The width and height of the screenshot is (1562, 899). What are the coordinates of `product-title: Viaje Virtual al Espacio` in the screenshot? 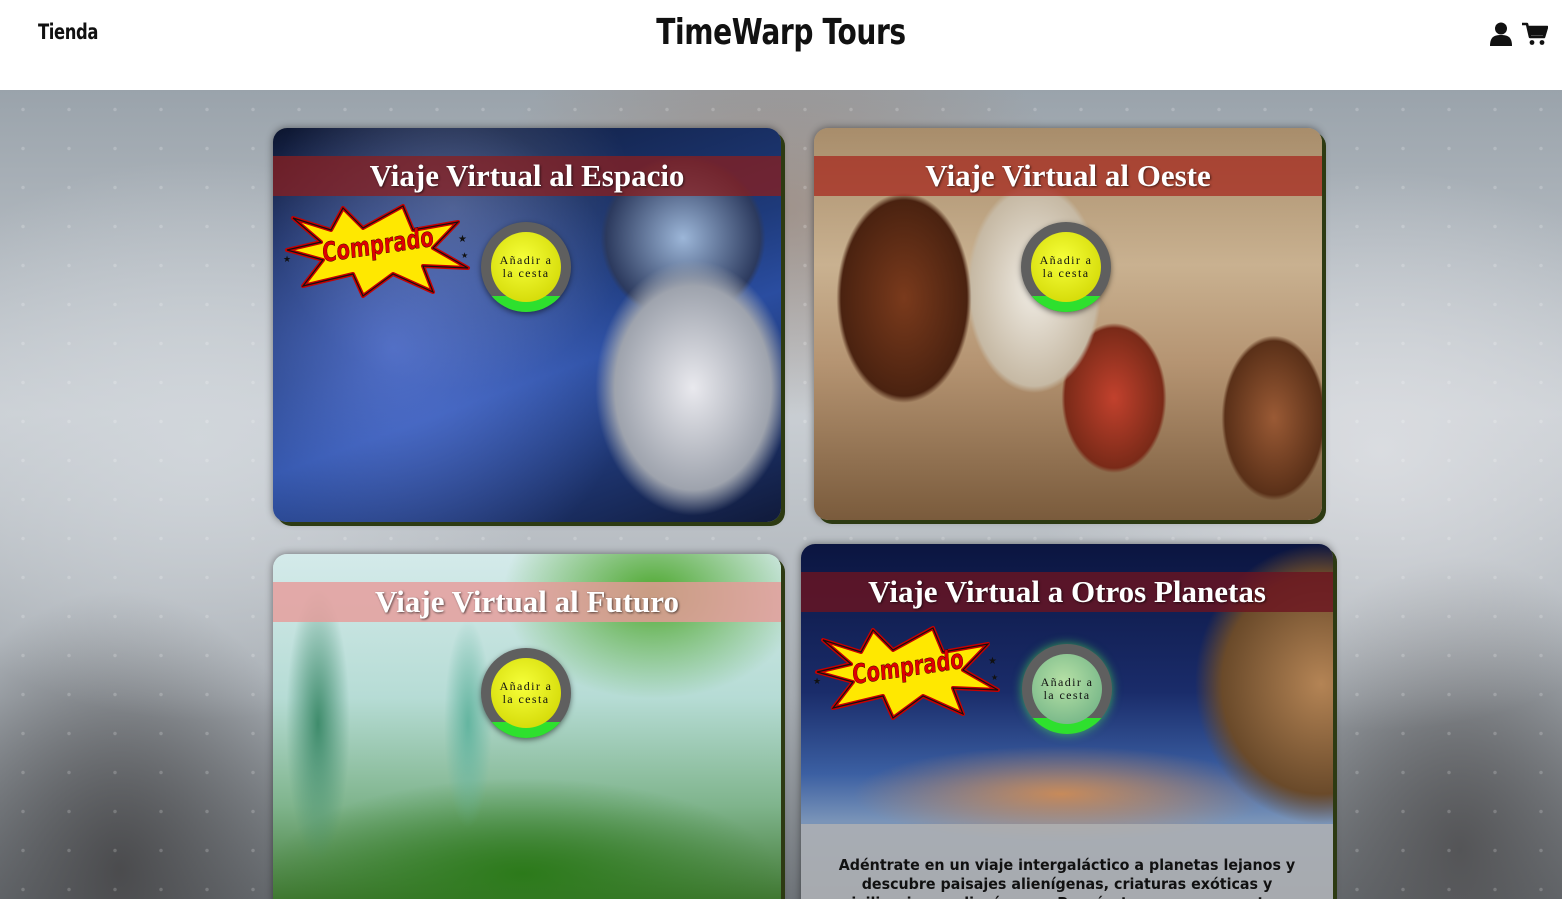 It's located at (527, 175).